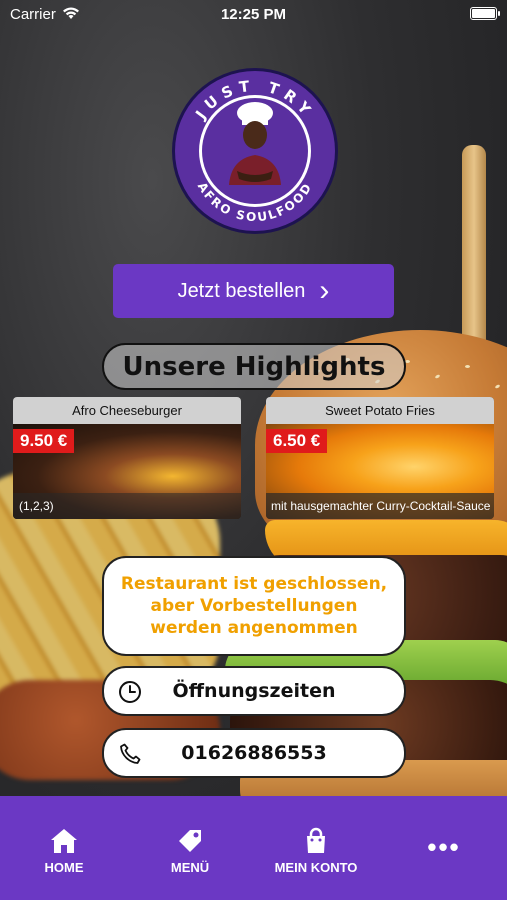 This screenshot has width=507, height=900. What do you see at coordinates (190, 841) in the screenshot?
I see `tag-icon` at bounding box center [190, 841].